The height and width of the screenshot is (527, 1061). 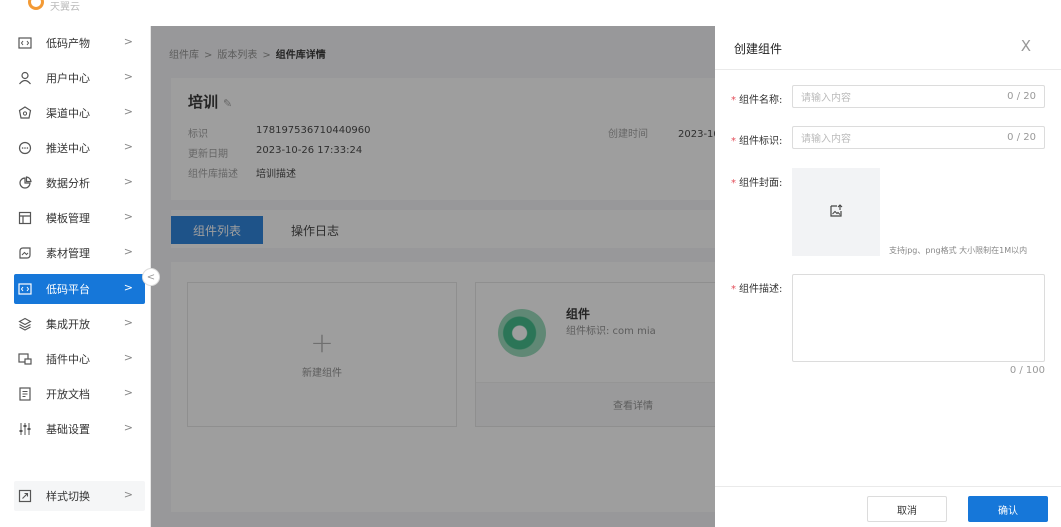 I want to click on cover-upload-box, so click(x=836, y=212).